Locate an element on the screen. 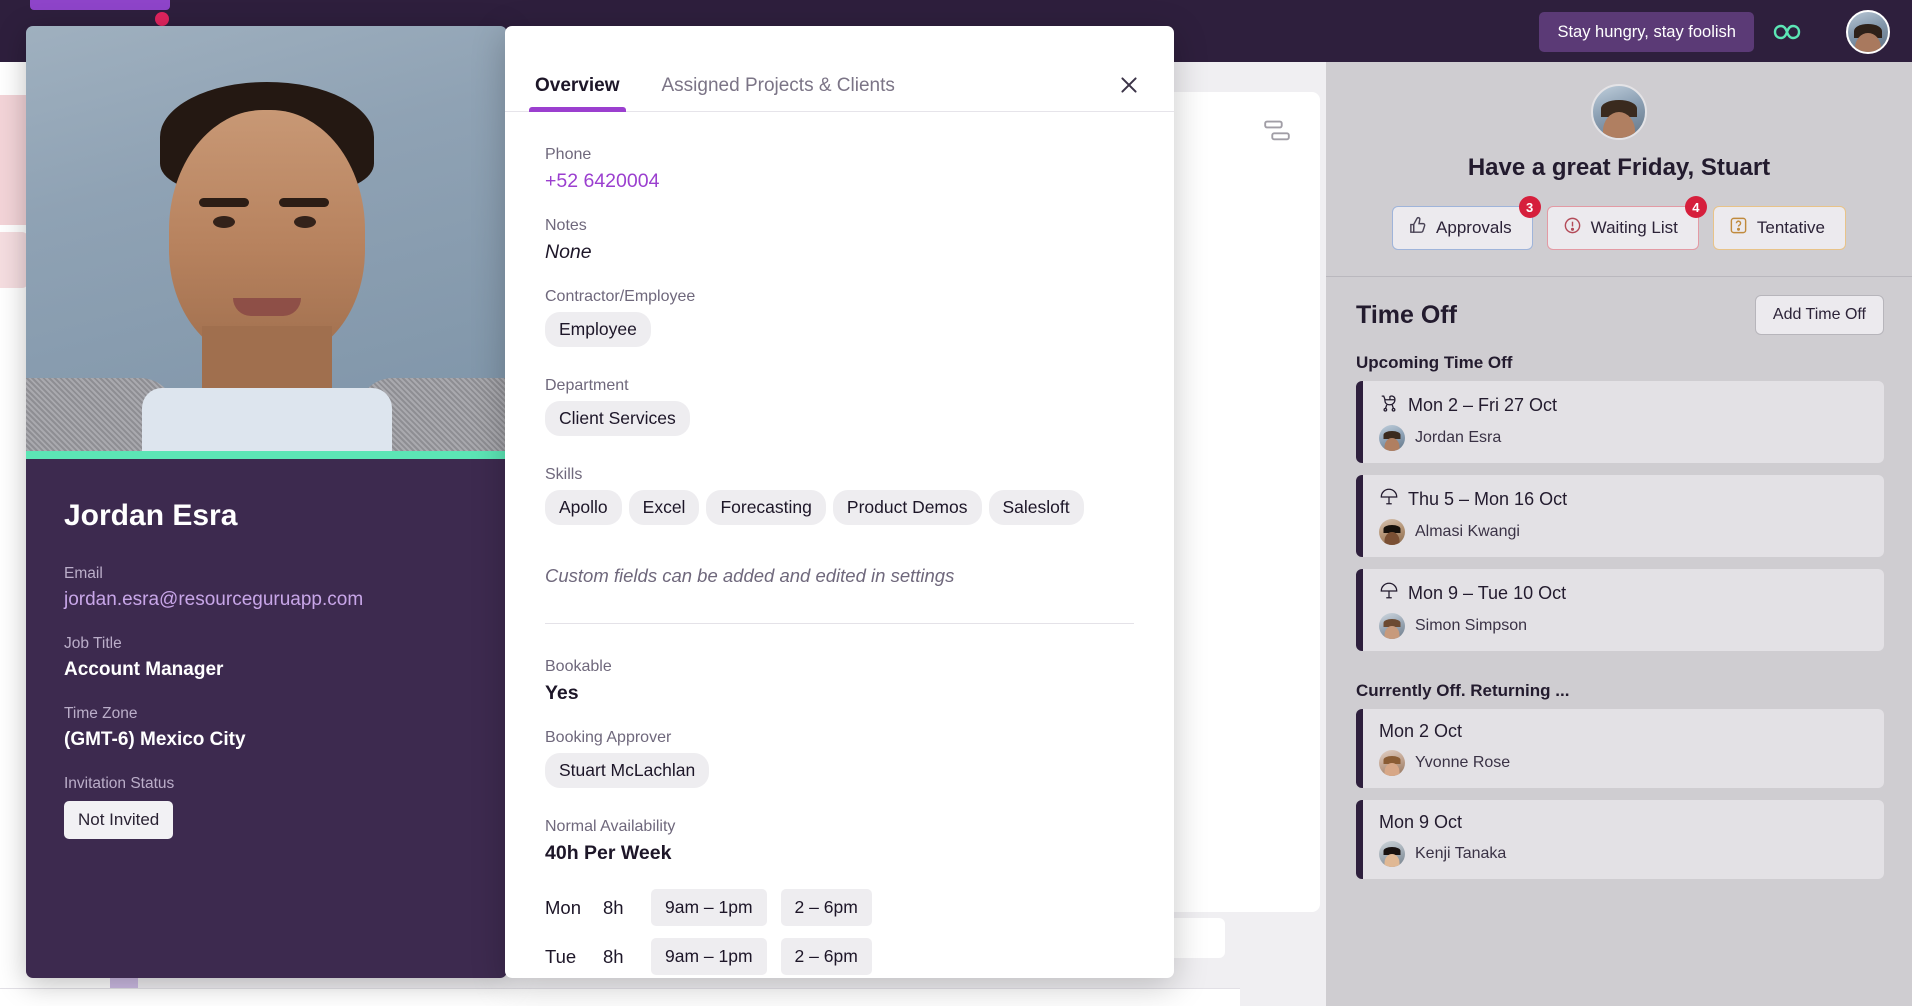 This screenshot has width=1912, height=1006. topbar-notification-dot is located at coordinates (162, 19).